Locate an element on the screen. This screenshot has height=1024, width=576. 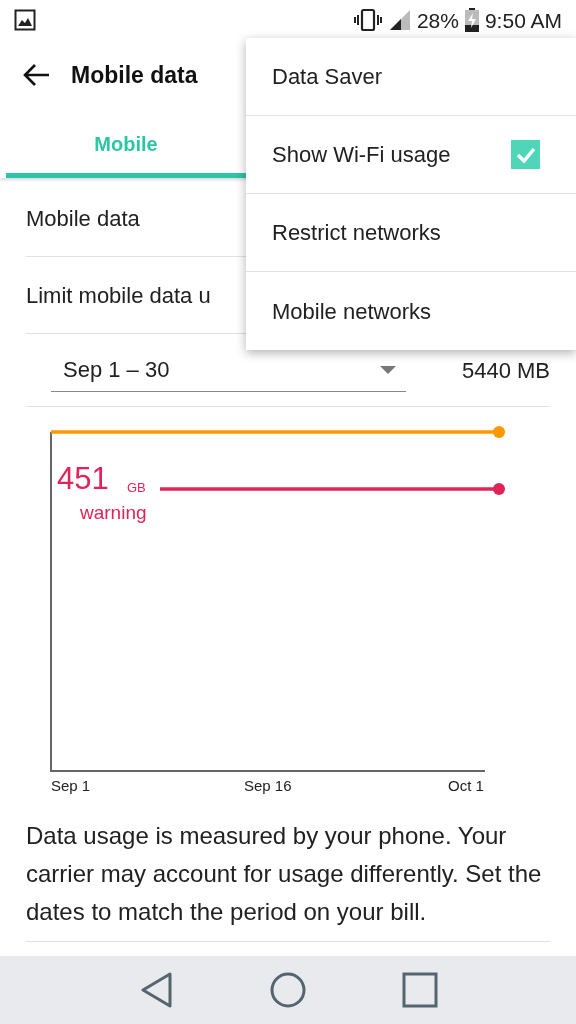
checkbox is located at coordinates (525, 154).